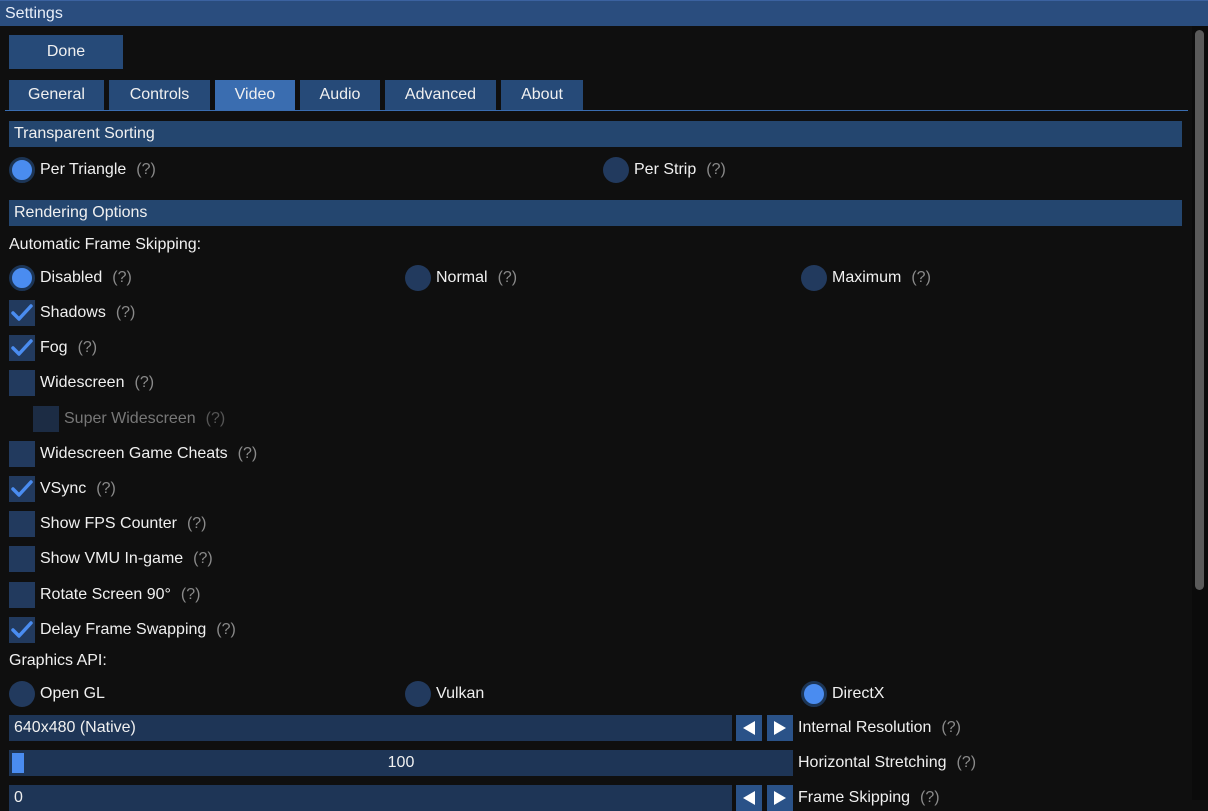  I want to click on checkbox-widescreen: Widescreen (?), so click(81, 383).